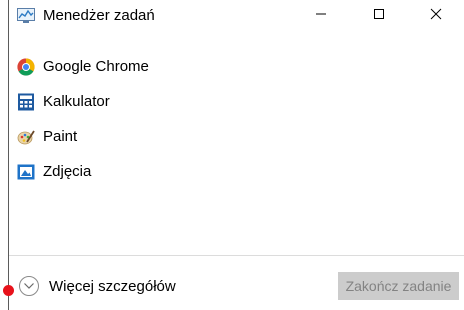 The height and width of the screenshot is (310, 464). Describe the element at coordinates (26, 16) in the screenshot. I see `task-manager-icon` at that location.